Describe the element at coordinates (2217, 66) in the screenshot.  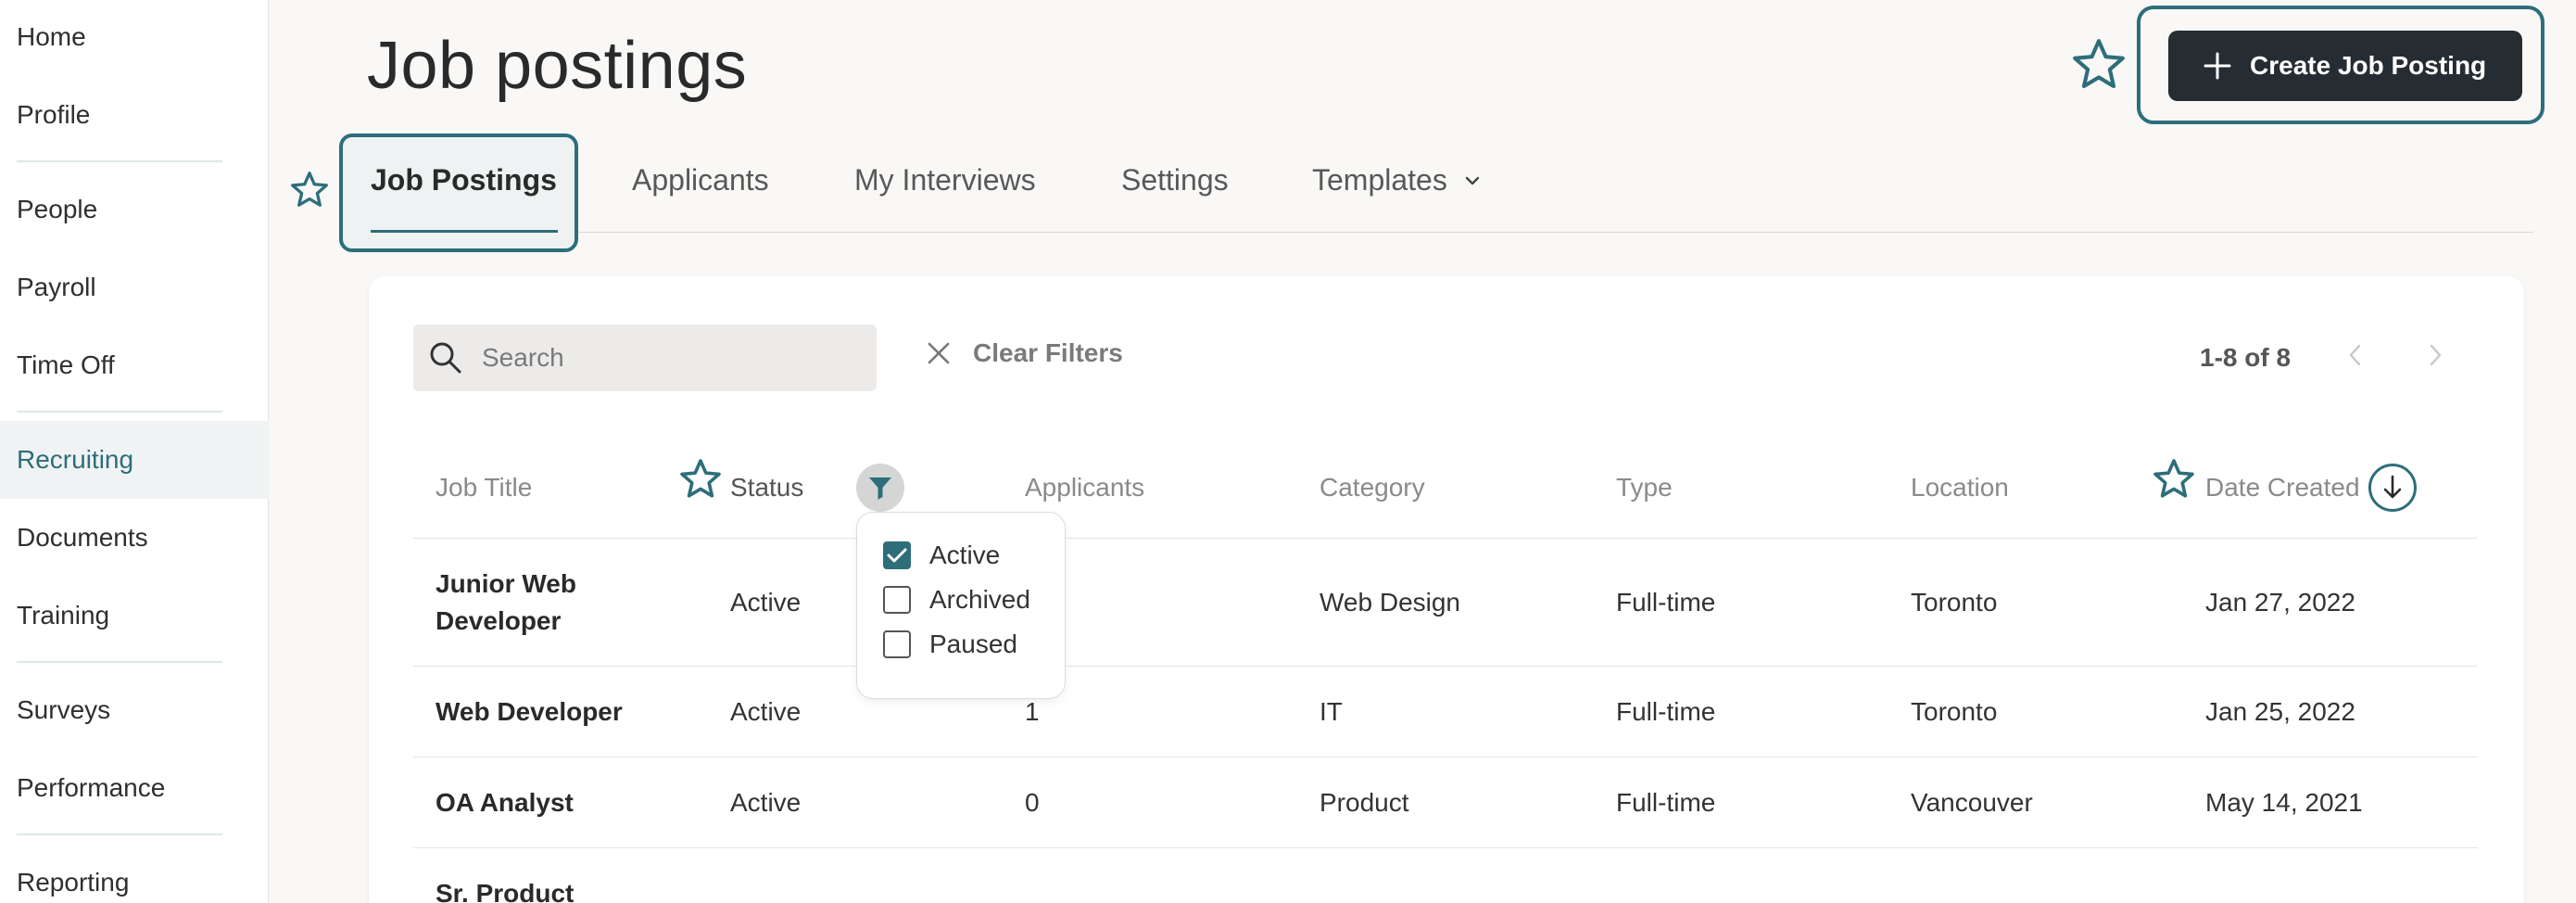
I see `plus-icon` at that location.